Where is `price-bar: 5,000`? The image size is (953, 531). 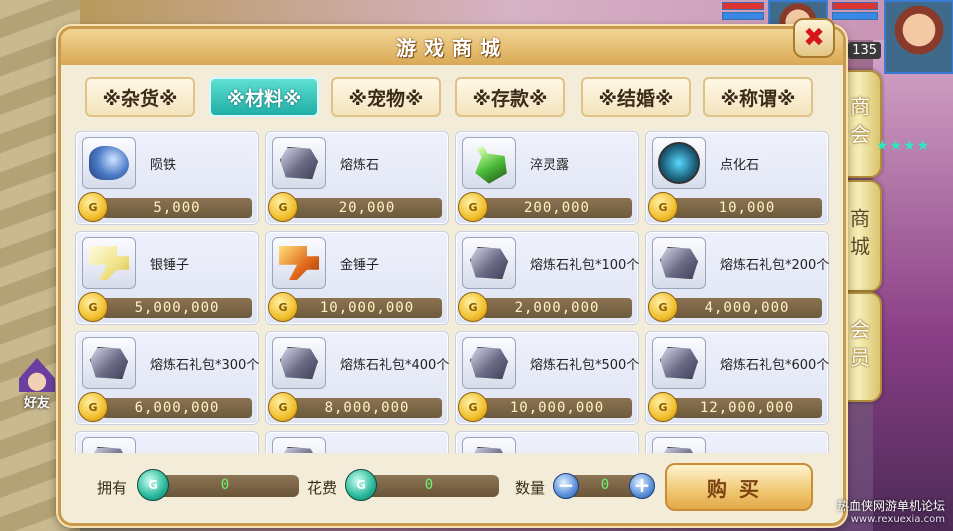
price-bar: 5,000 is located at coordinates (177, 208).